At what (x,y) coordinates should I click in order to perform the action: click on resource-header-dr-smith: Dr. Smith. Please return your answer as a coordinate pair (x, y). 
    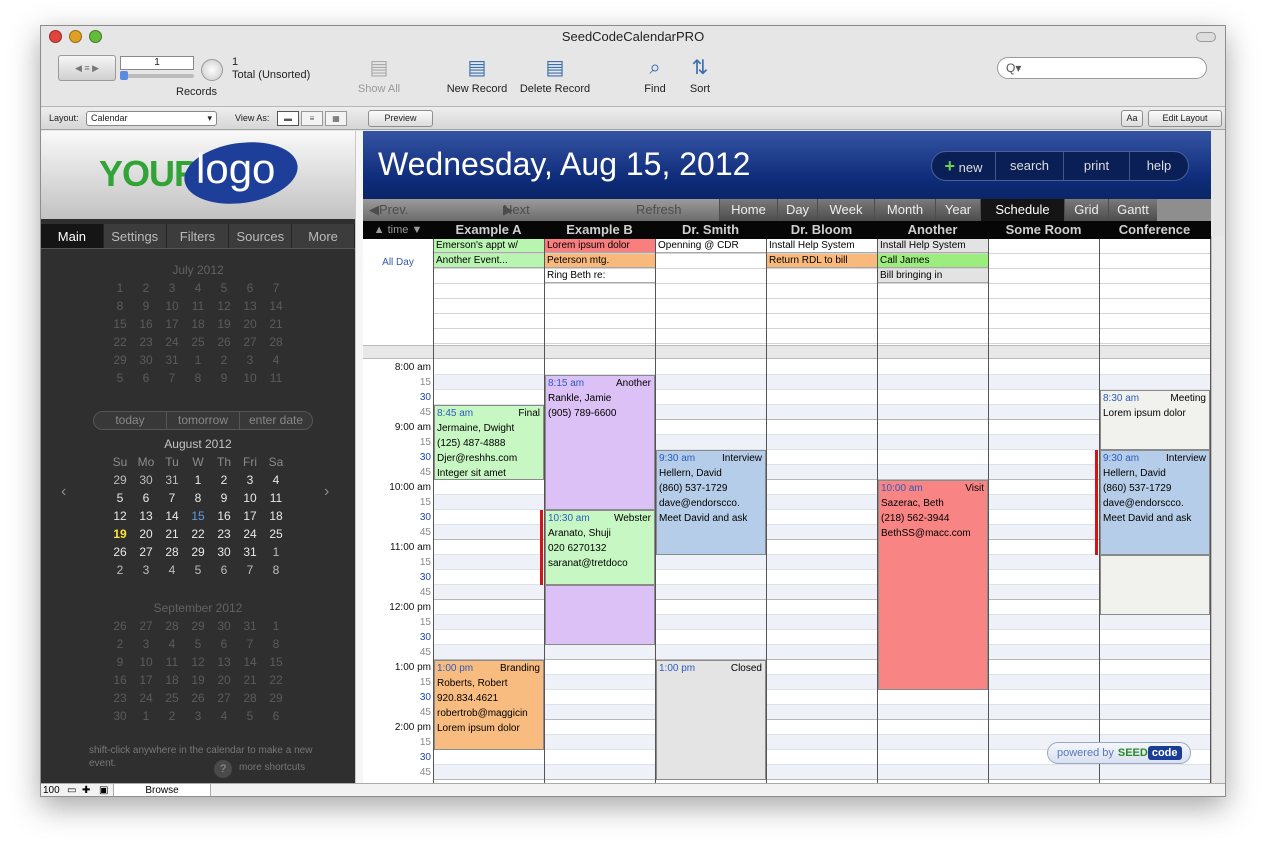
    Looking at the image, I should click on (710, 230).